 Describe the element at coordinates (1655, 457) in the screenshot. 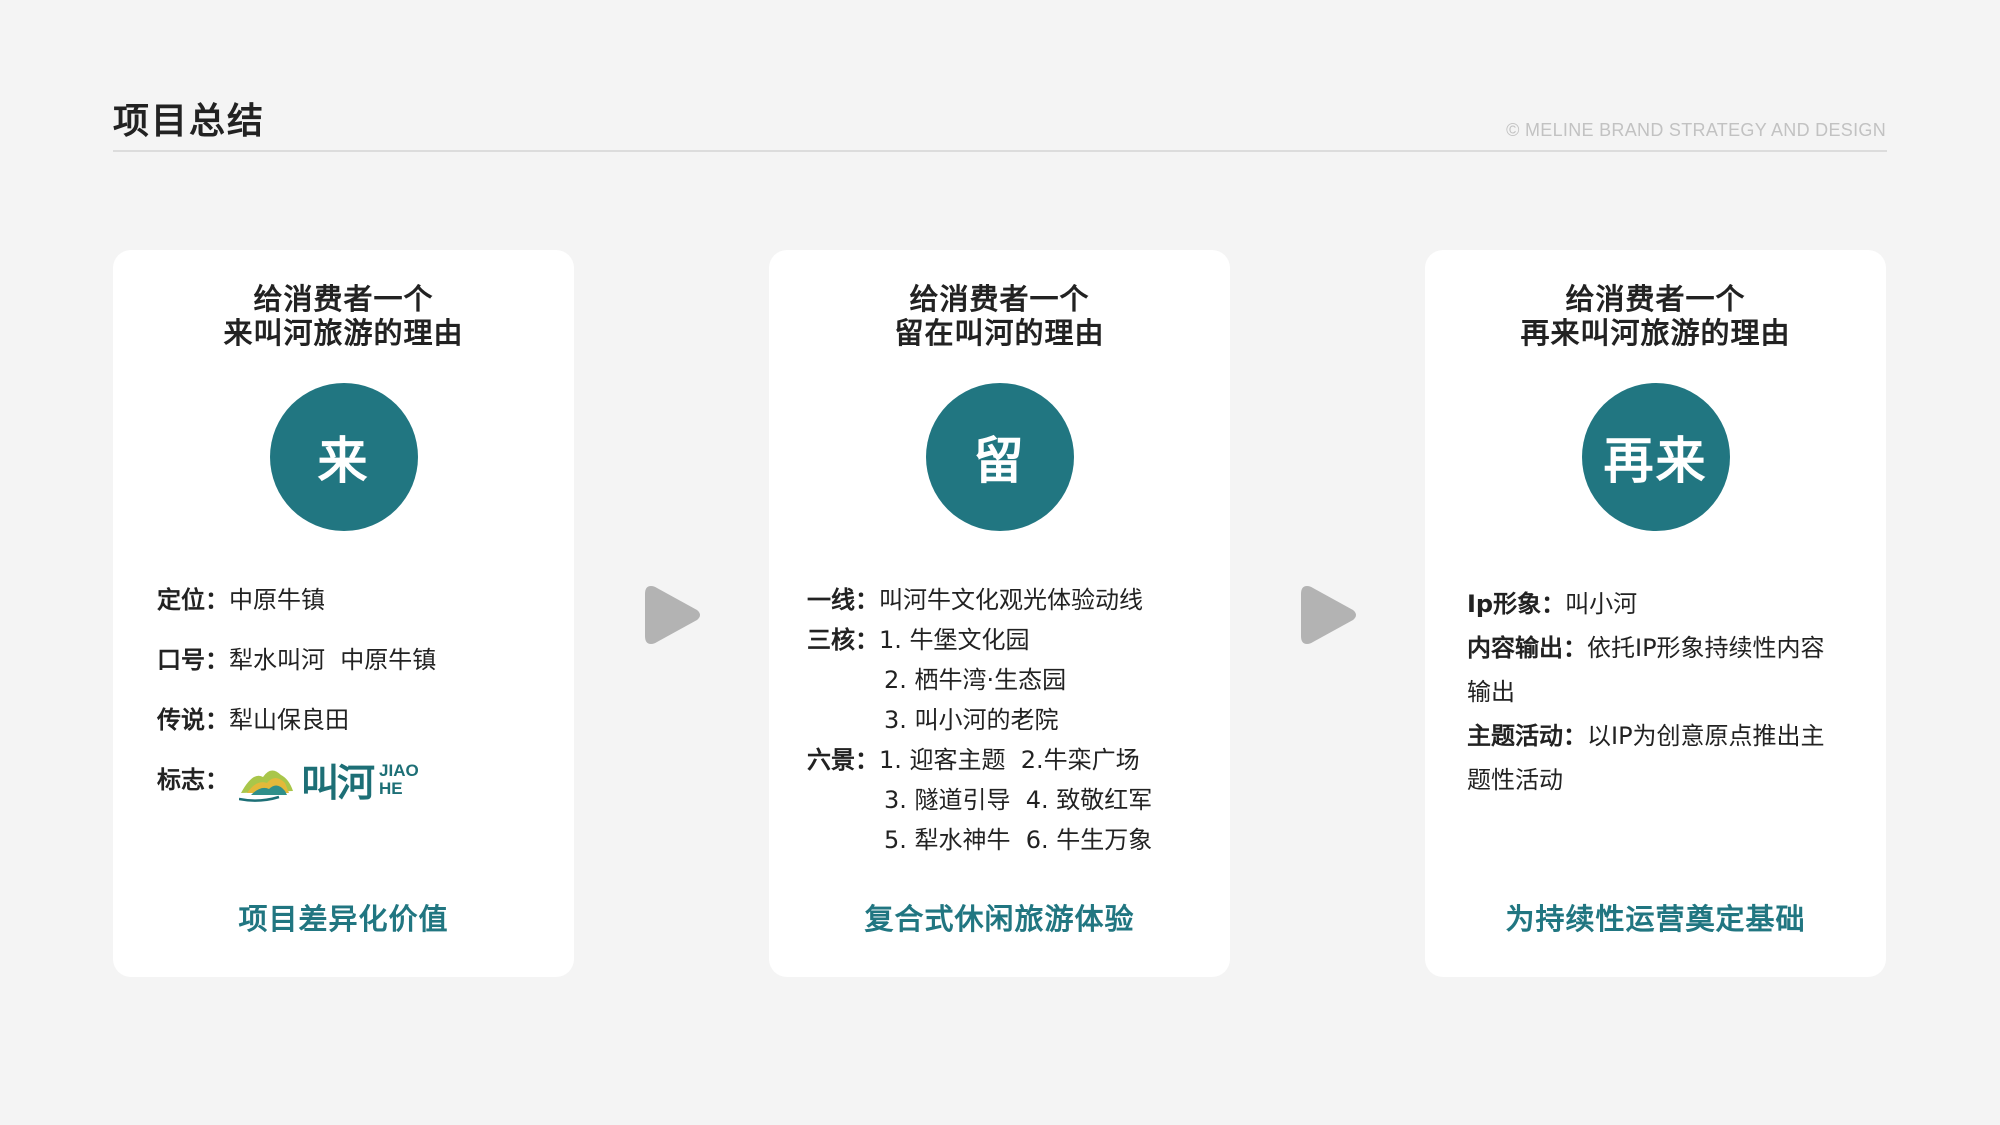

I see `circle-badge: 再来` at that location.